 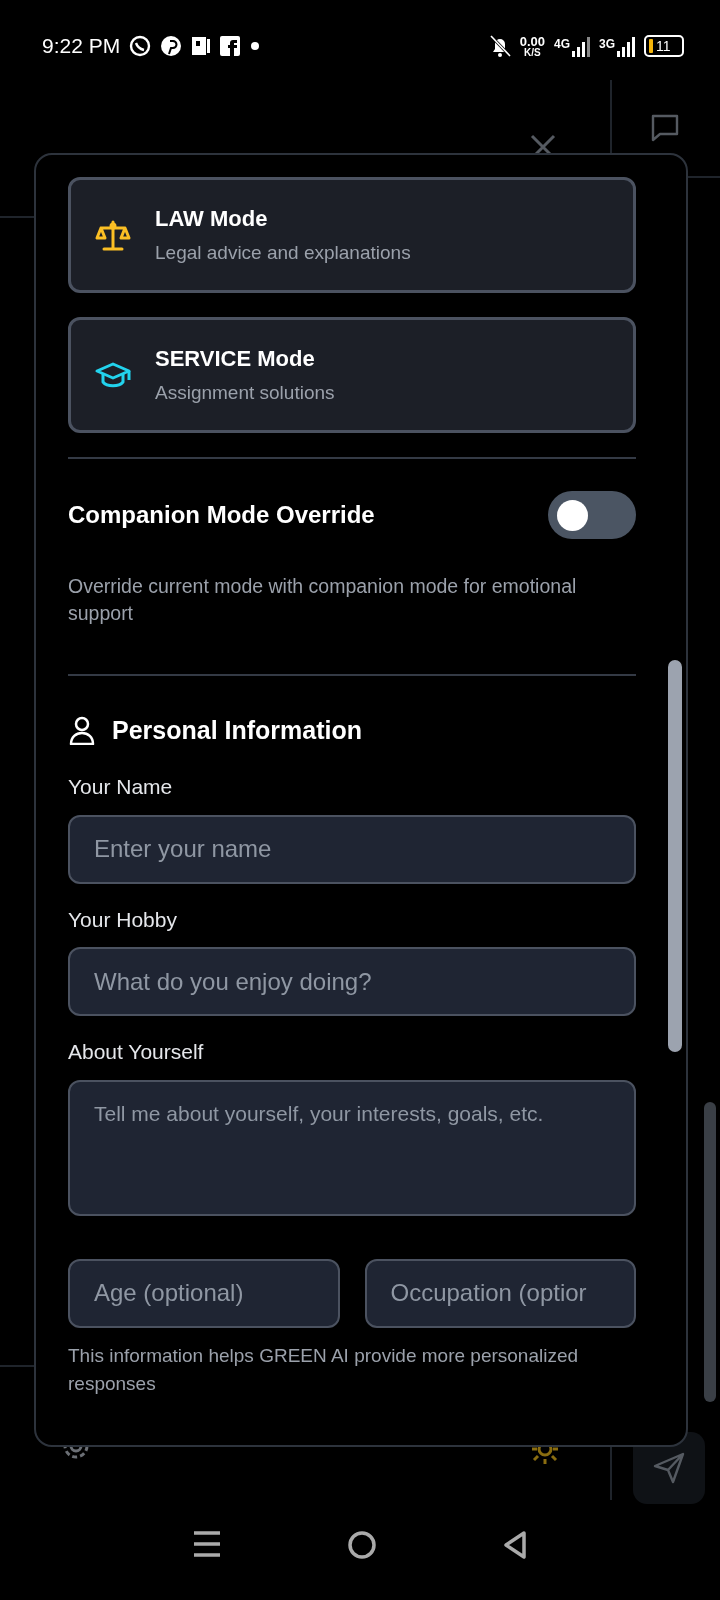 What do you see at coordinates (113, 235) in the screenshot?
I see `scales-icon` at bounding box center [113, 235].